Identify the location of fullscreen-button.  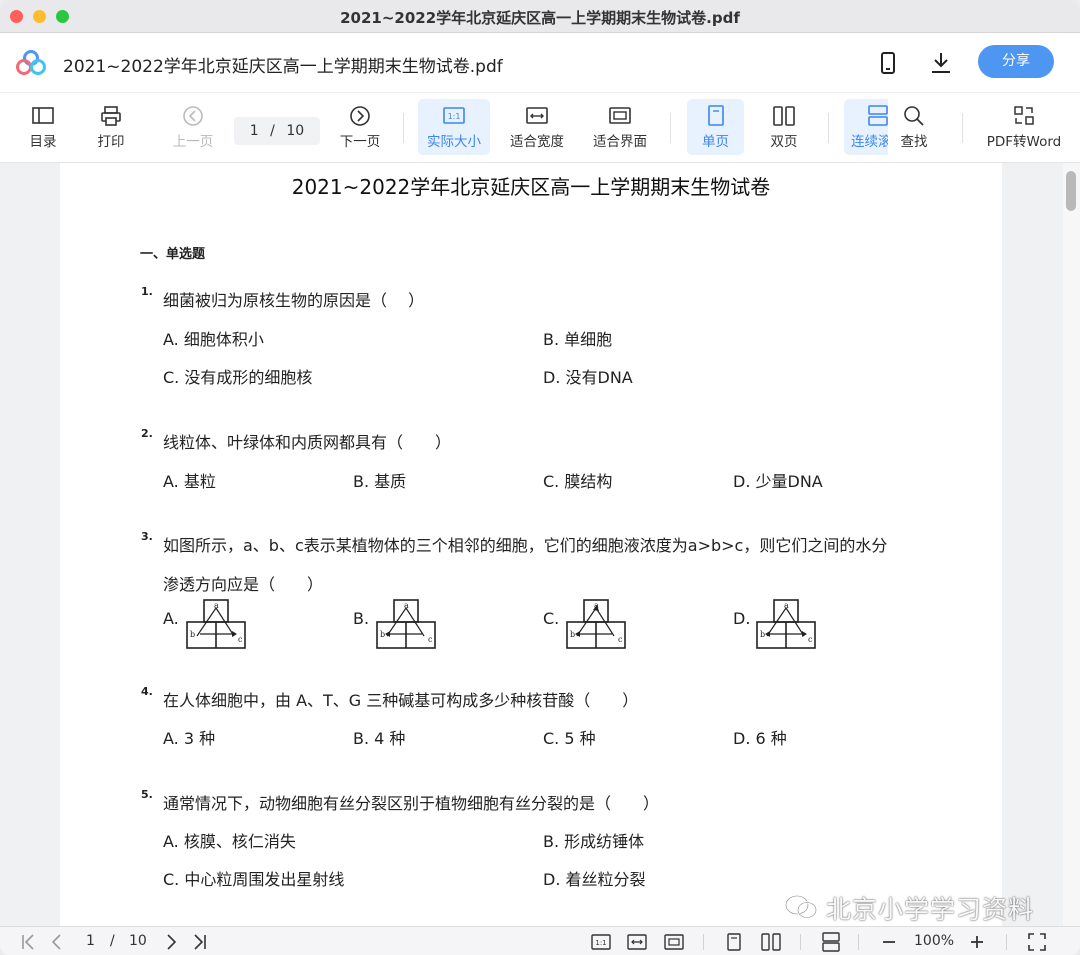
(1037, 942).